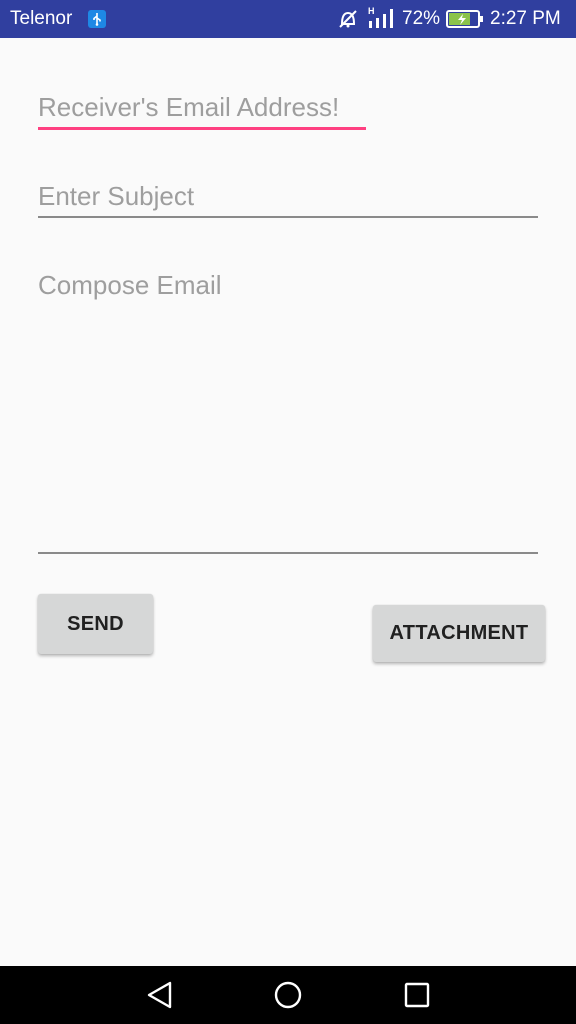 The height and width of the screenshot is (1024, 576). What do you see at coordinates (465, 19) in the screenshot?
I see `battery-charging-icon` at bounding box center [465, 19].